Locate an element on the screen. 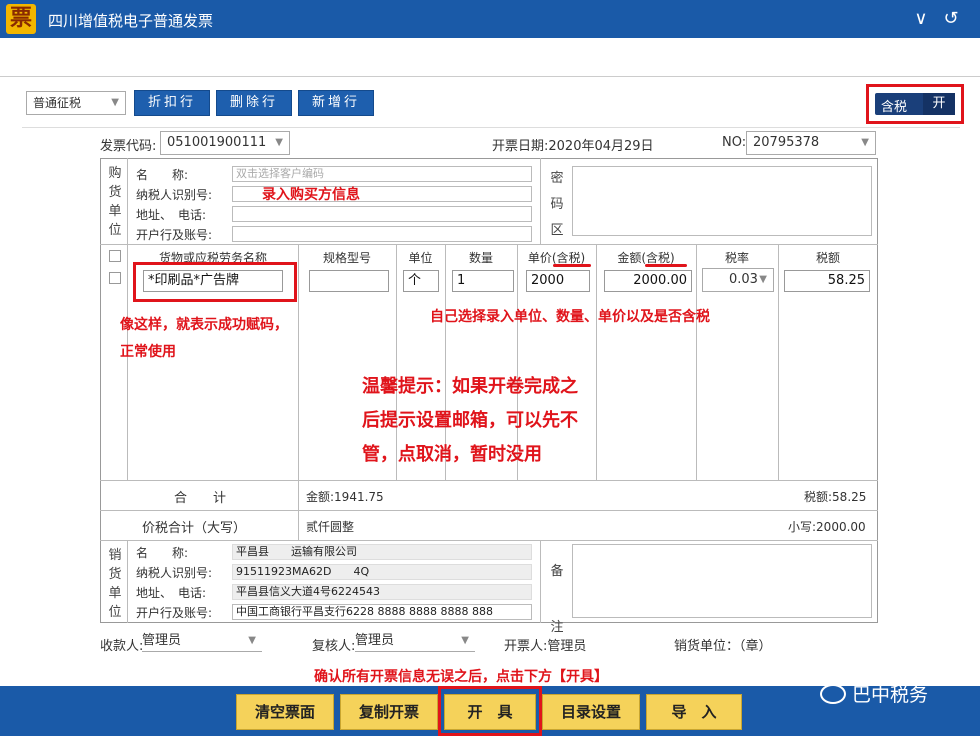 This screenshot has height=736, width=980. seller-bank-value: 中国工商银行平昌支行6228 8888 8888 8888 888 is located at coordinates (382, 612).